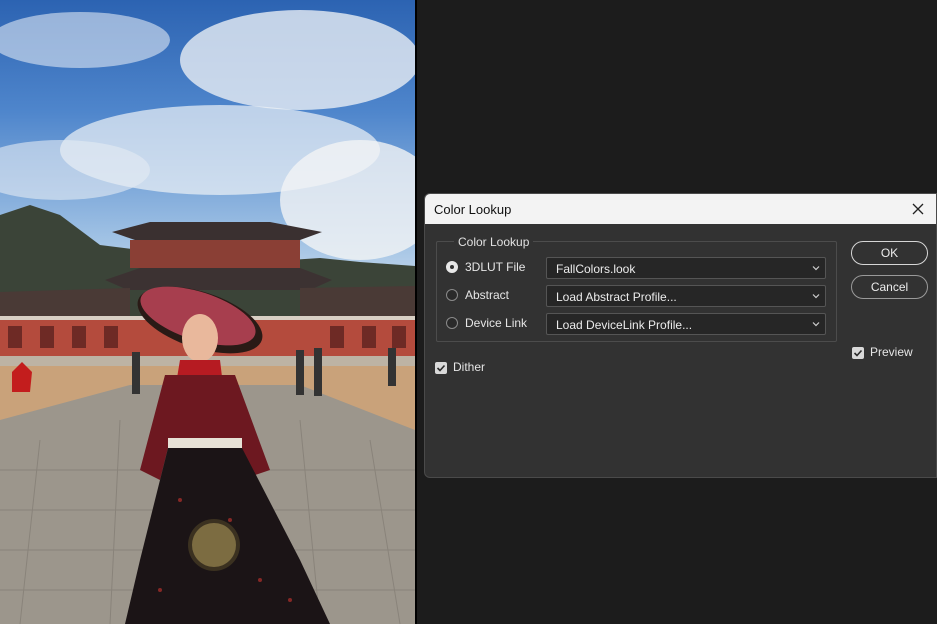  I want to click on ok-button: OK, so click(889, 253).